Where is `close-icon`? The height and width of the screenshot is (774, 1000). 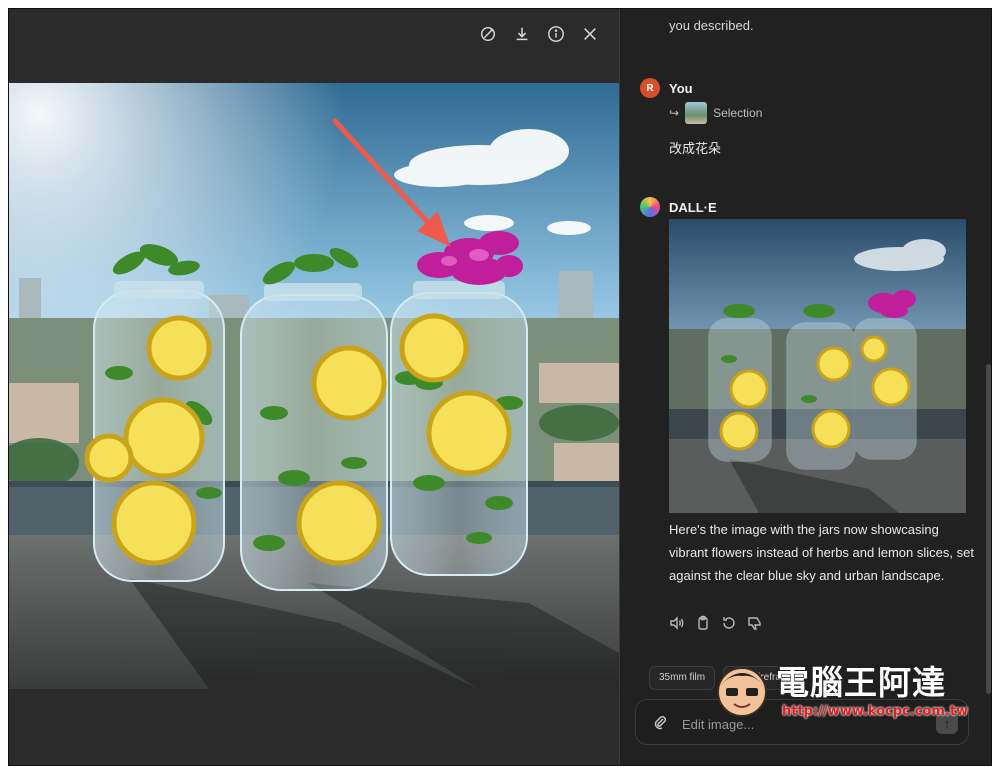 close-icon is located at coordinates (590, 34).